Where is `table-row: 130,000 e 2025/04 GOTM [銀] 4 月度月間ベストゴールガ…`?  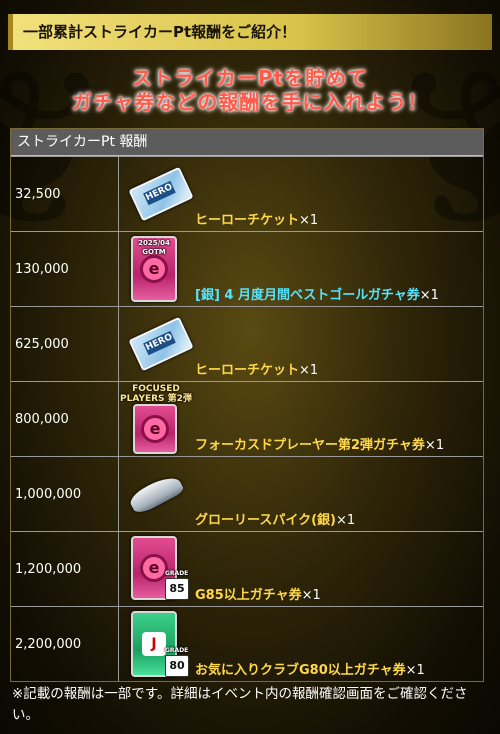
table-row: 130,000 e 2025/04 GOTM [銀] 4 月度月間ベストゴールガ… is located at coordinates (247, 268).